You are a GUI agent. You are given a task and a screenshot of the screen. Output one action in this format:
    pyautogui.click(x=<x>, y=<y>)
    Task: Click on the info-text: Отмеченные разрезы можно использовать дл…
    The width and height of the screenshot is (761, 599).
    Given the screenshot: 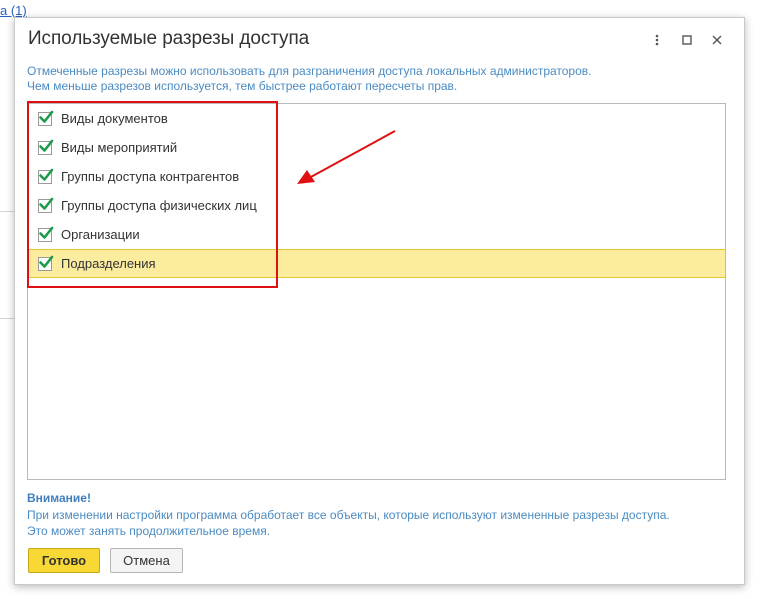 What is the action you would take?
    pyautogui.click(x=377, y=79)
    